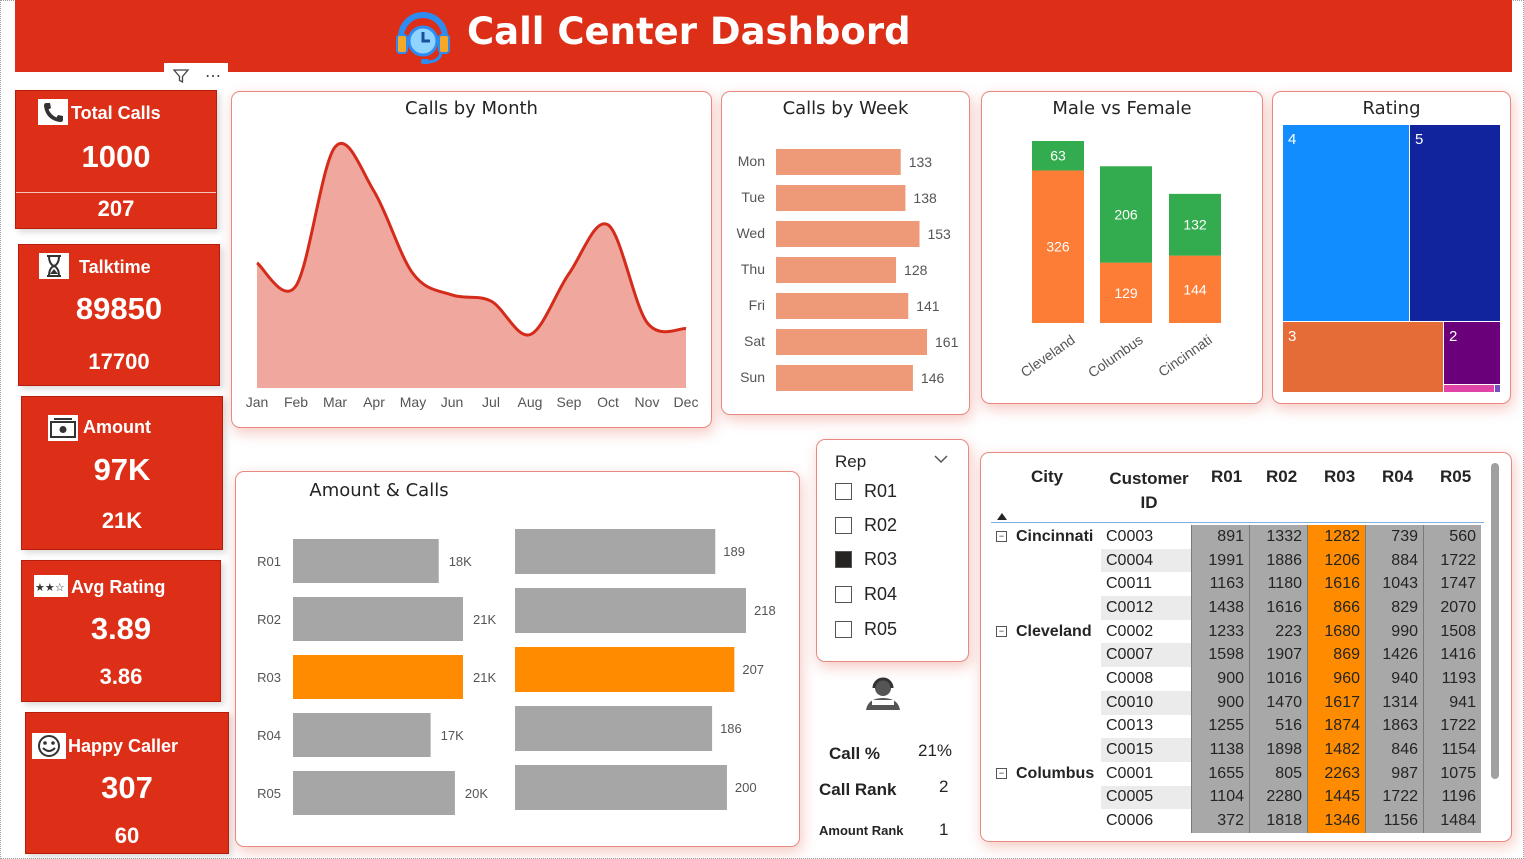 This screenshot has width=1524, height=859. I want to click on value-cell: 1138, so click(1220, 750).